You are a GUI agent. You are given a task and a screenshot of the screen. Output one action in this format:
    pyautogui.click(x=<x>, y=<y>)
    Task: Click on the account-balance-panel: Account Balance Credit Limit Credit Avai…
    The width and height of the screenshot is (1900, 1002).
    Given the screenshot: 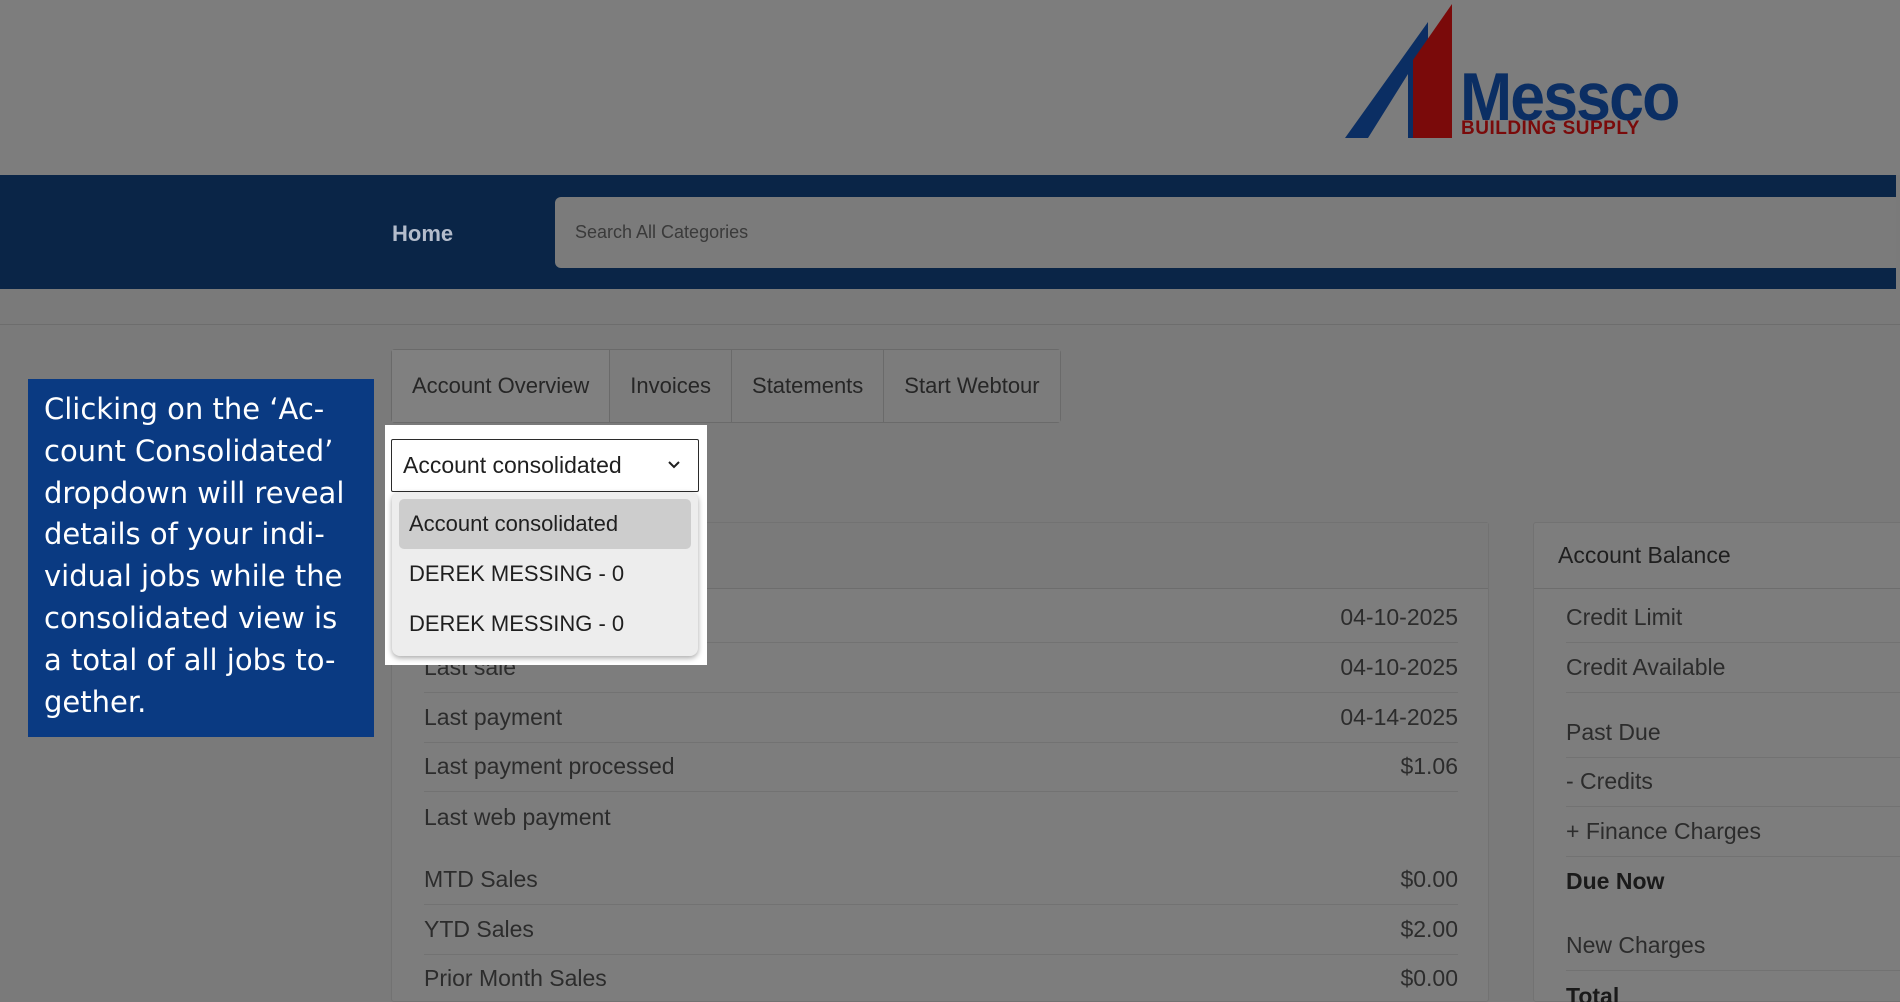 What is the action you would take?
    pyautogui.click(x=1716, y=762)
    